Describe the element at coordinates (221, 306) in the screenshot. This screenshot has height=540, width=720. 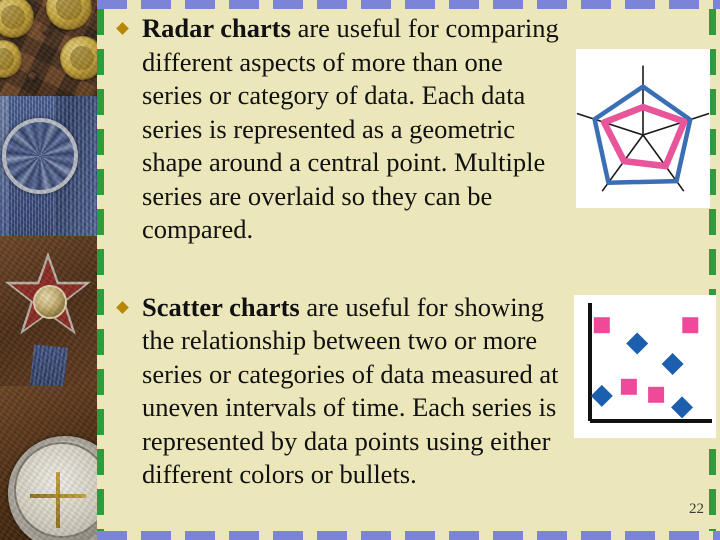
I see `bullet-lead-text: Scatter charts` at that location.